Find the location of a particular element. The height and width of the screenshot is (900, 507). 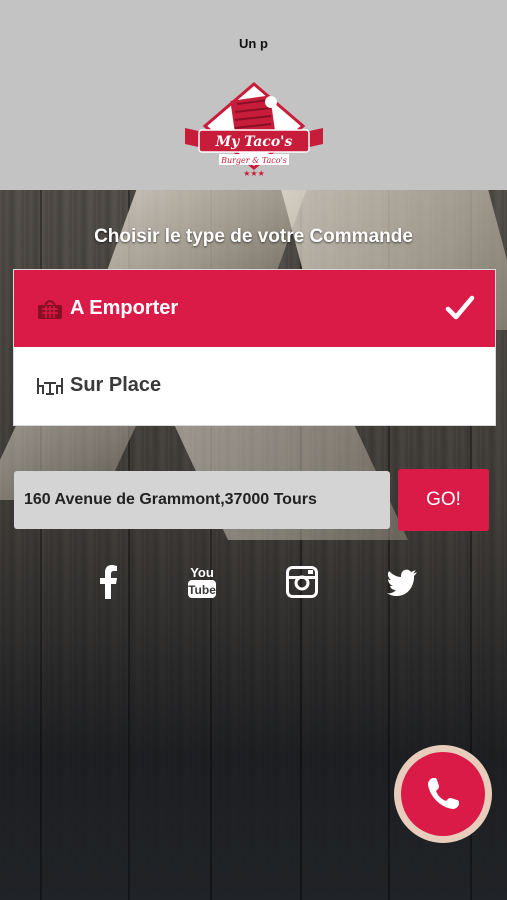

svg-text: Burger & Taco's is located at coordinates (253, 160).